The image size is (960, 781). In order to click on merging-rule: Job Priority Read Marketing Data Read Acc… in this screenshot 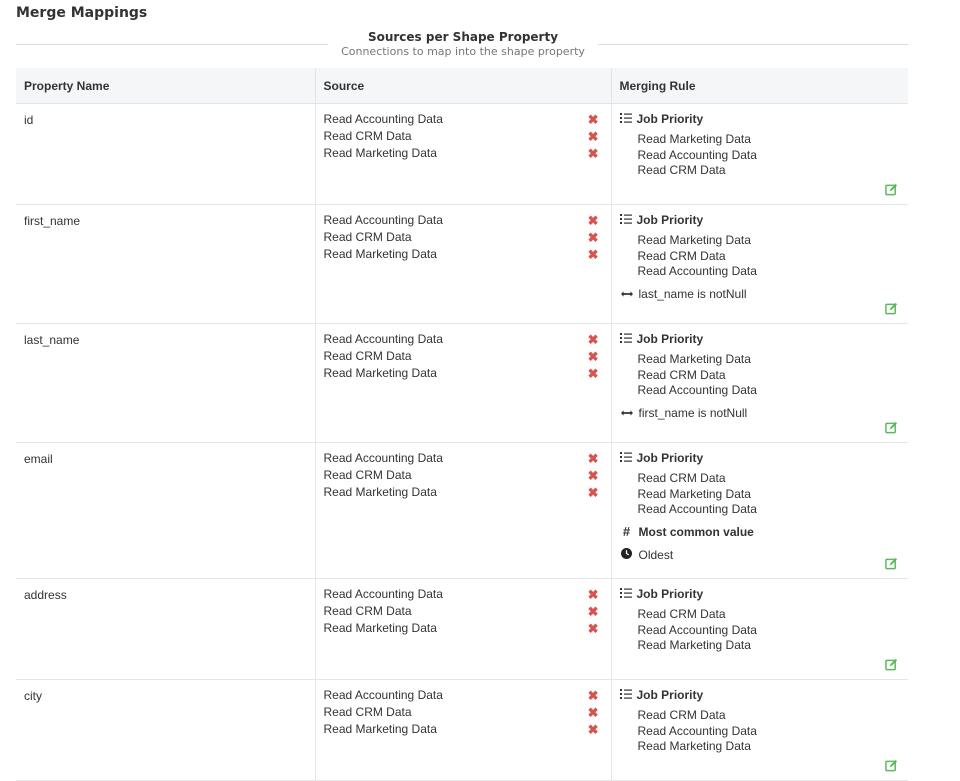, I will do `click(760, 141)`.